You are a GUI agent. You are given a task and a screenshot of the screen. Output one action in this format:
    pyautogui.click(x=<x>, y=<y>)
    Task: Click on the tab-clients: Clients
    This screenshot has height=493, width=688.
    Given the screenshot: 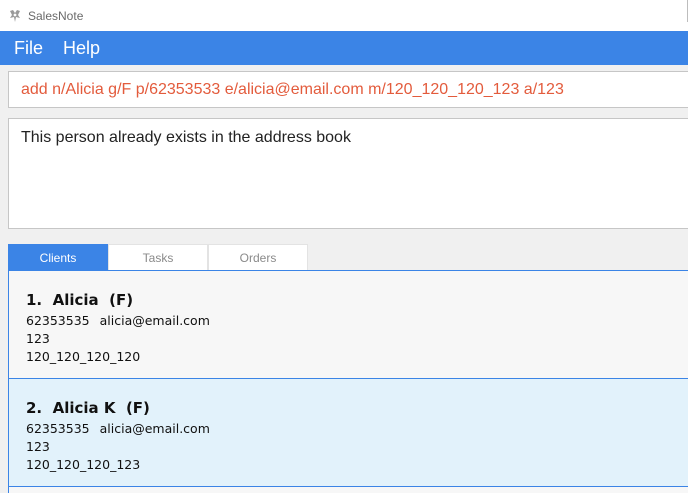 What is the action you would take?
    pyautogui.click(x=58, y=257)
    